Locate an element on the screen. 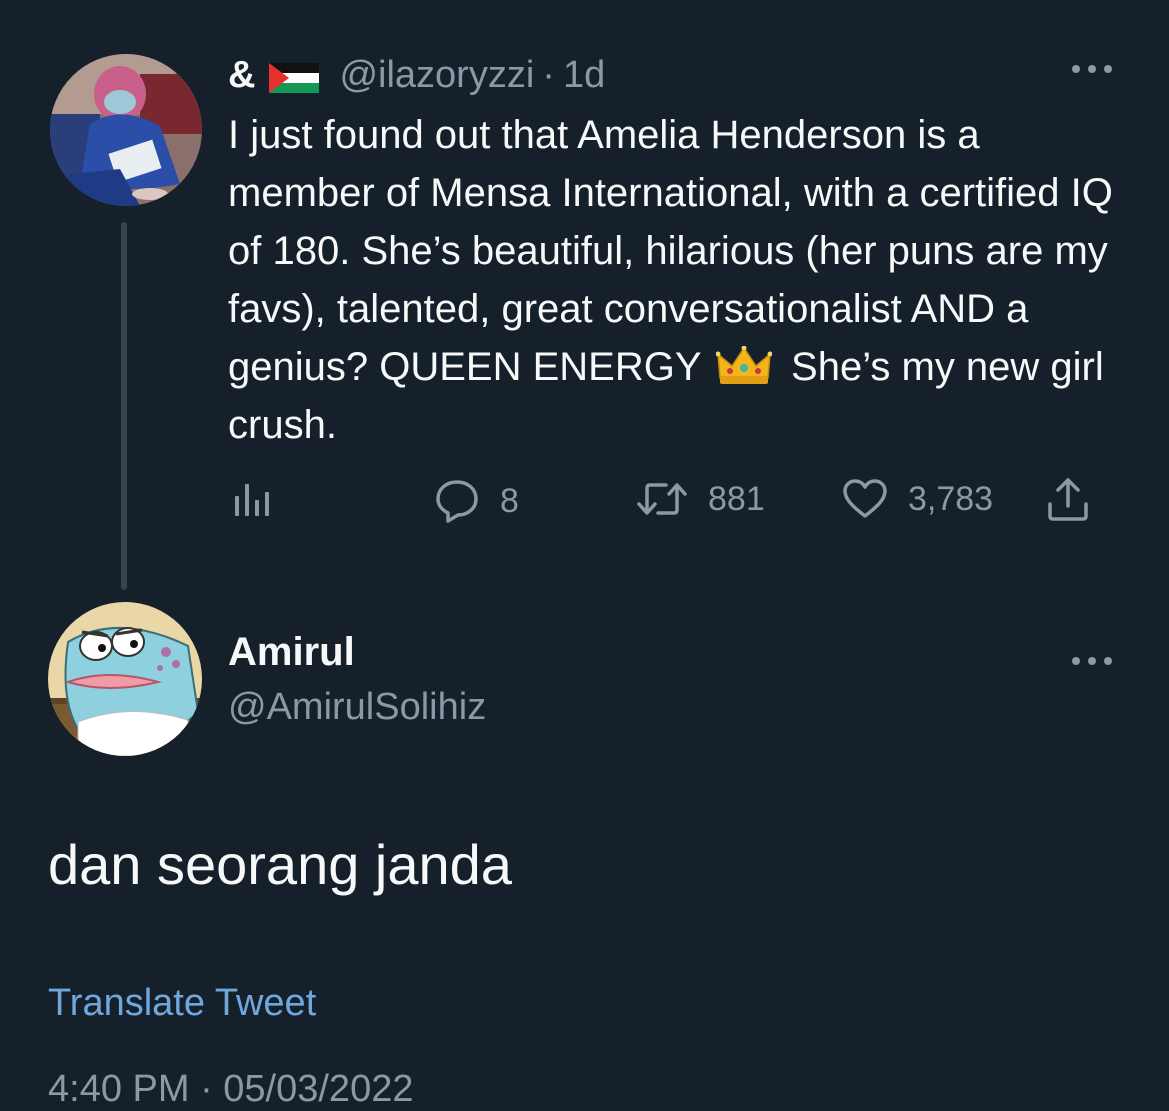  palestine-flag-icon is located at coordinates (294, 76).